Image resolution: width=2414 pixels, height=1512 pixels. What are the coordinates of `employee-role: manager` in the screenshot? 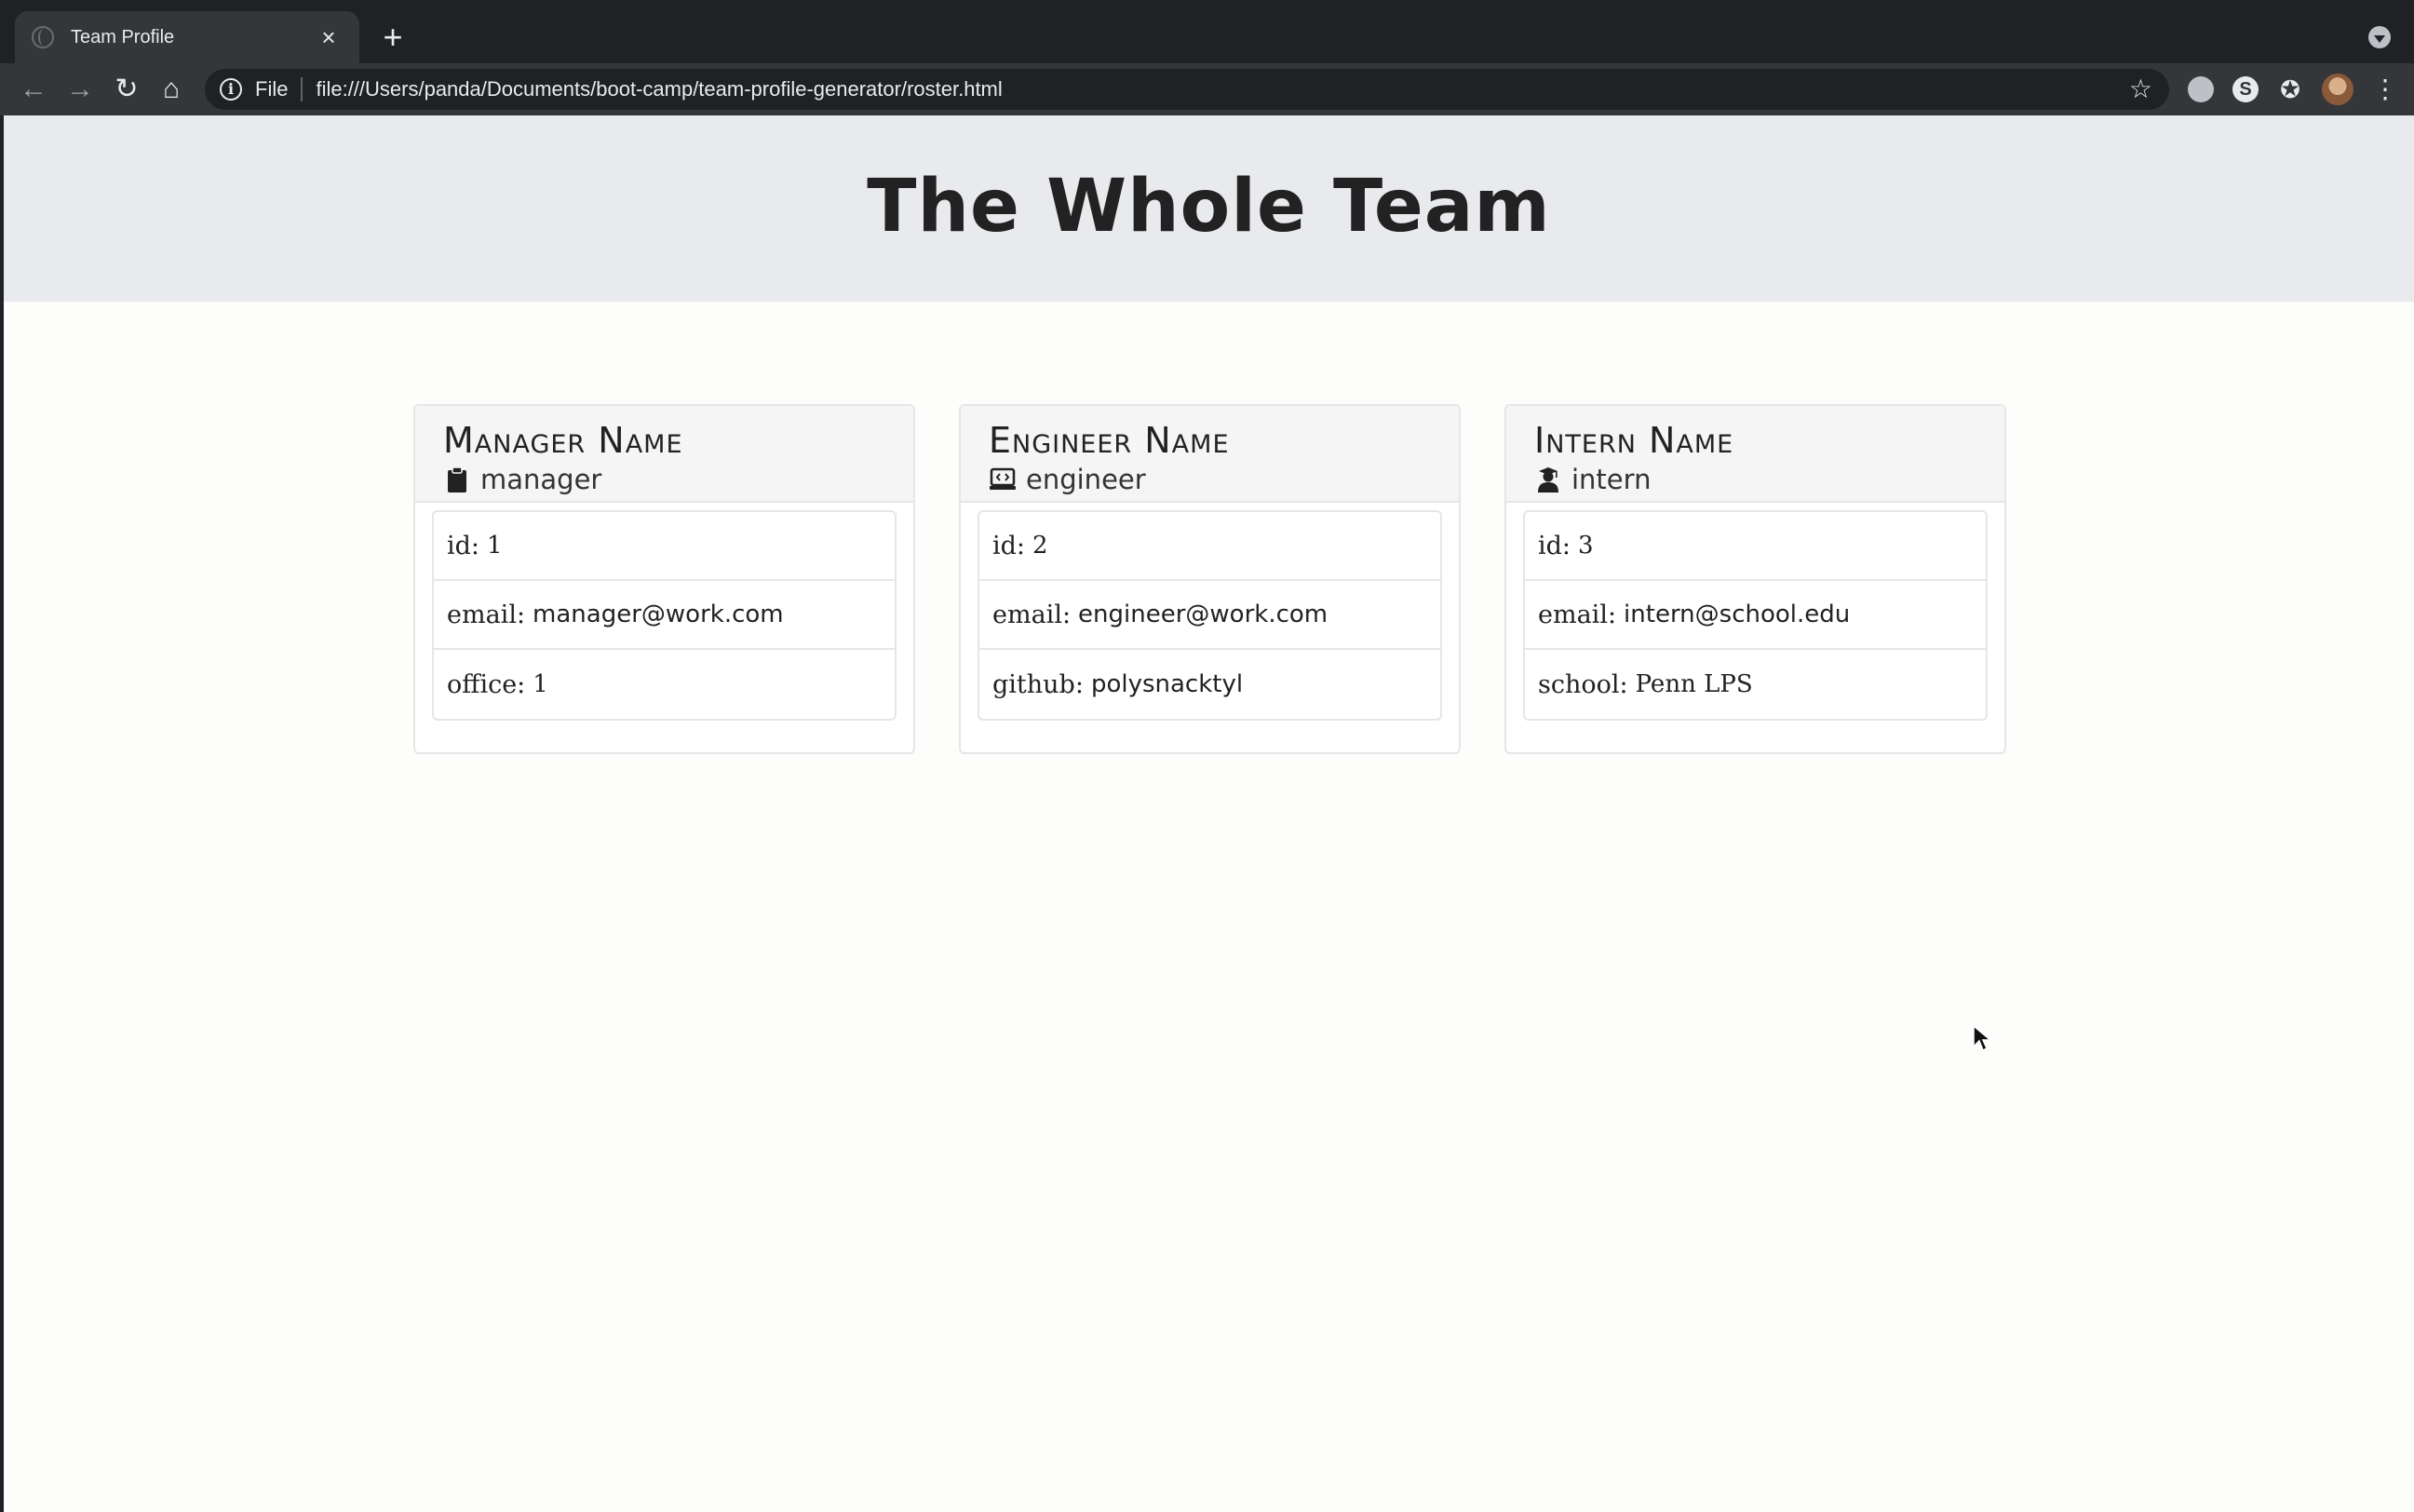 It's located at (664, 480).